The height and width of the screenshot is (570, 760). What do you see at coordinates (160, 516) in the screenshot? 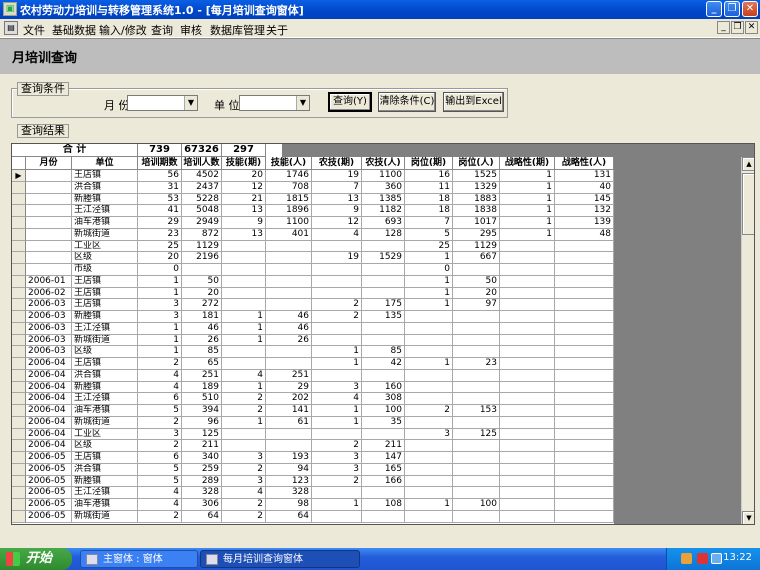
I see `col-sessions-cell: 2` at bounding box center [160, 516].